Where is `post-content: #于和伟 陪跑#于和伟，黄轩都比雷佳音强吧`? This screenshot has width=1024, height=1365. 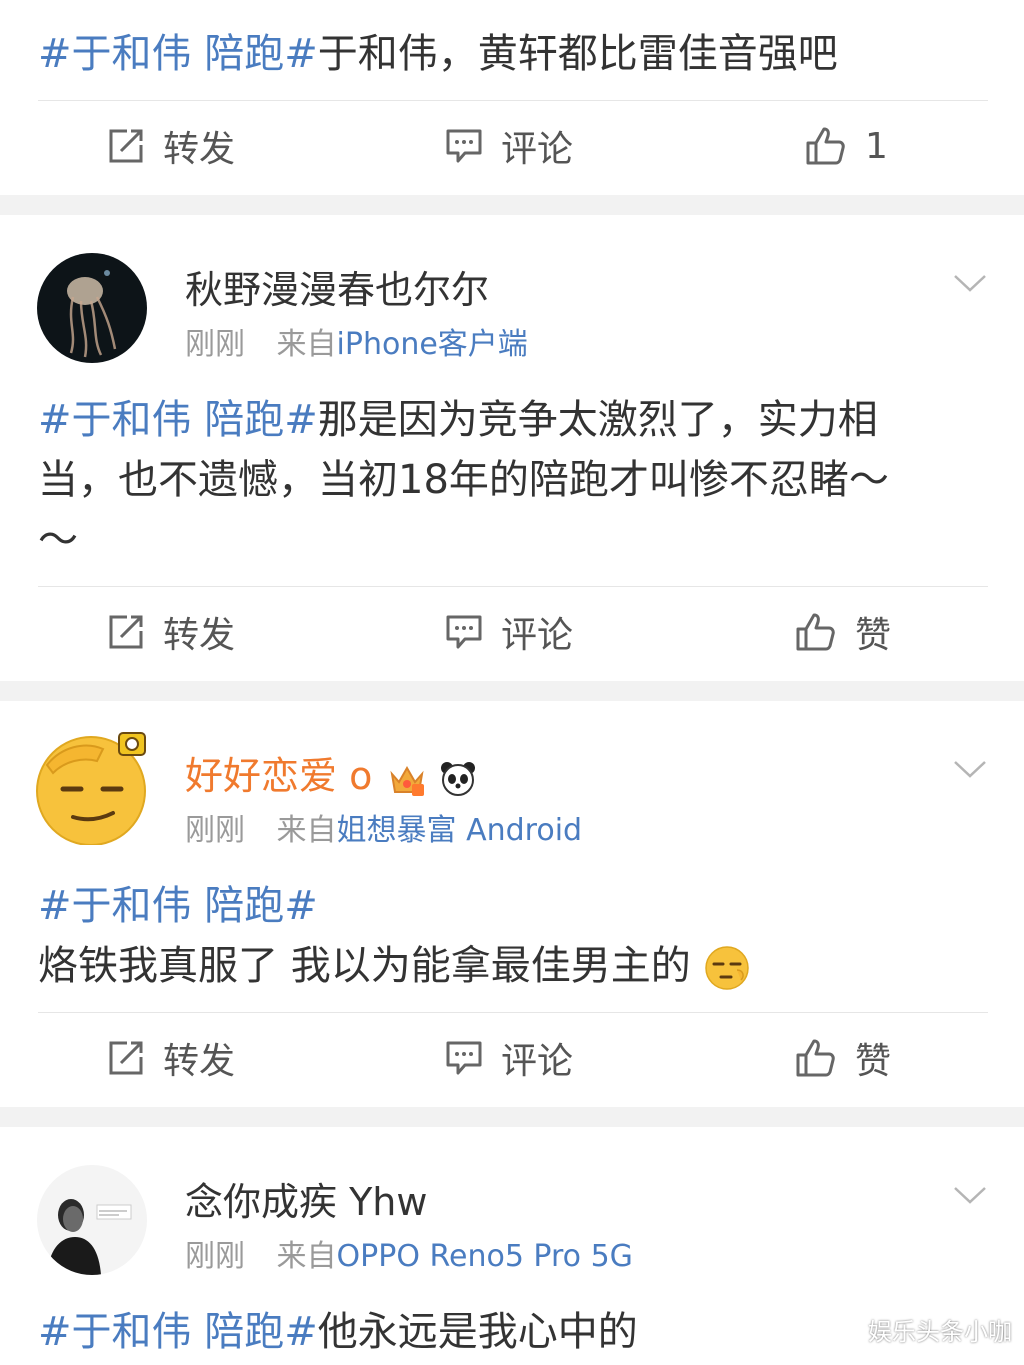 post-content: #于和伟 陪跑#于和伟，黄轩都比雷佳音强吧 is located at coordinates (508, 54).